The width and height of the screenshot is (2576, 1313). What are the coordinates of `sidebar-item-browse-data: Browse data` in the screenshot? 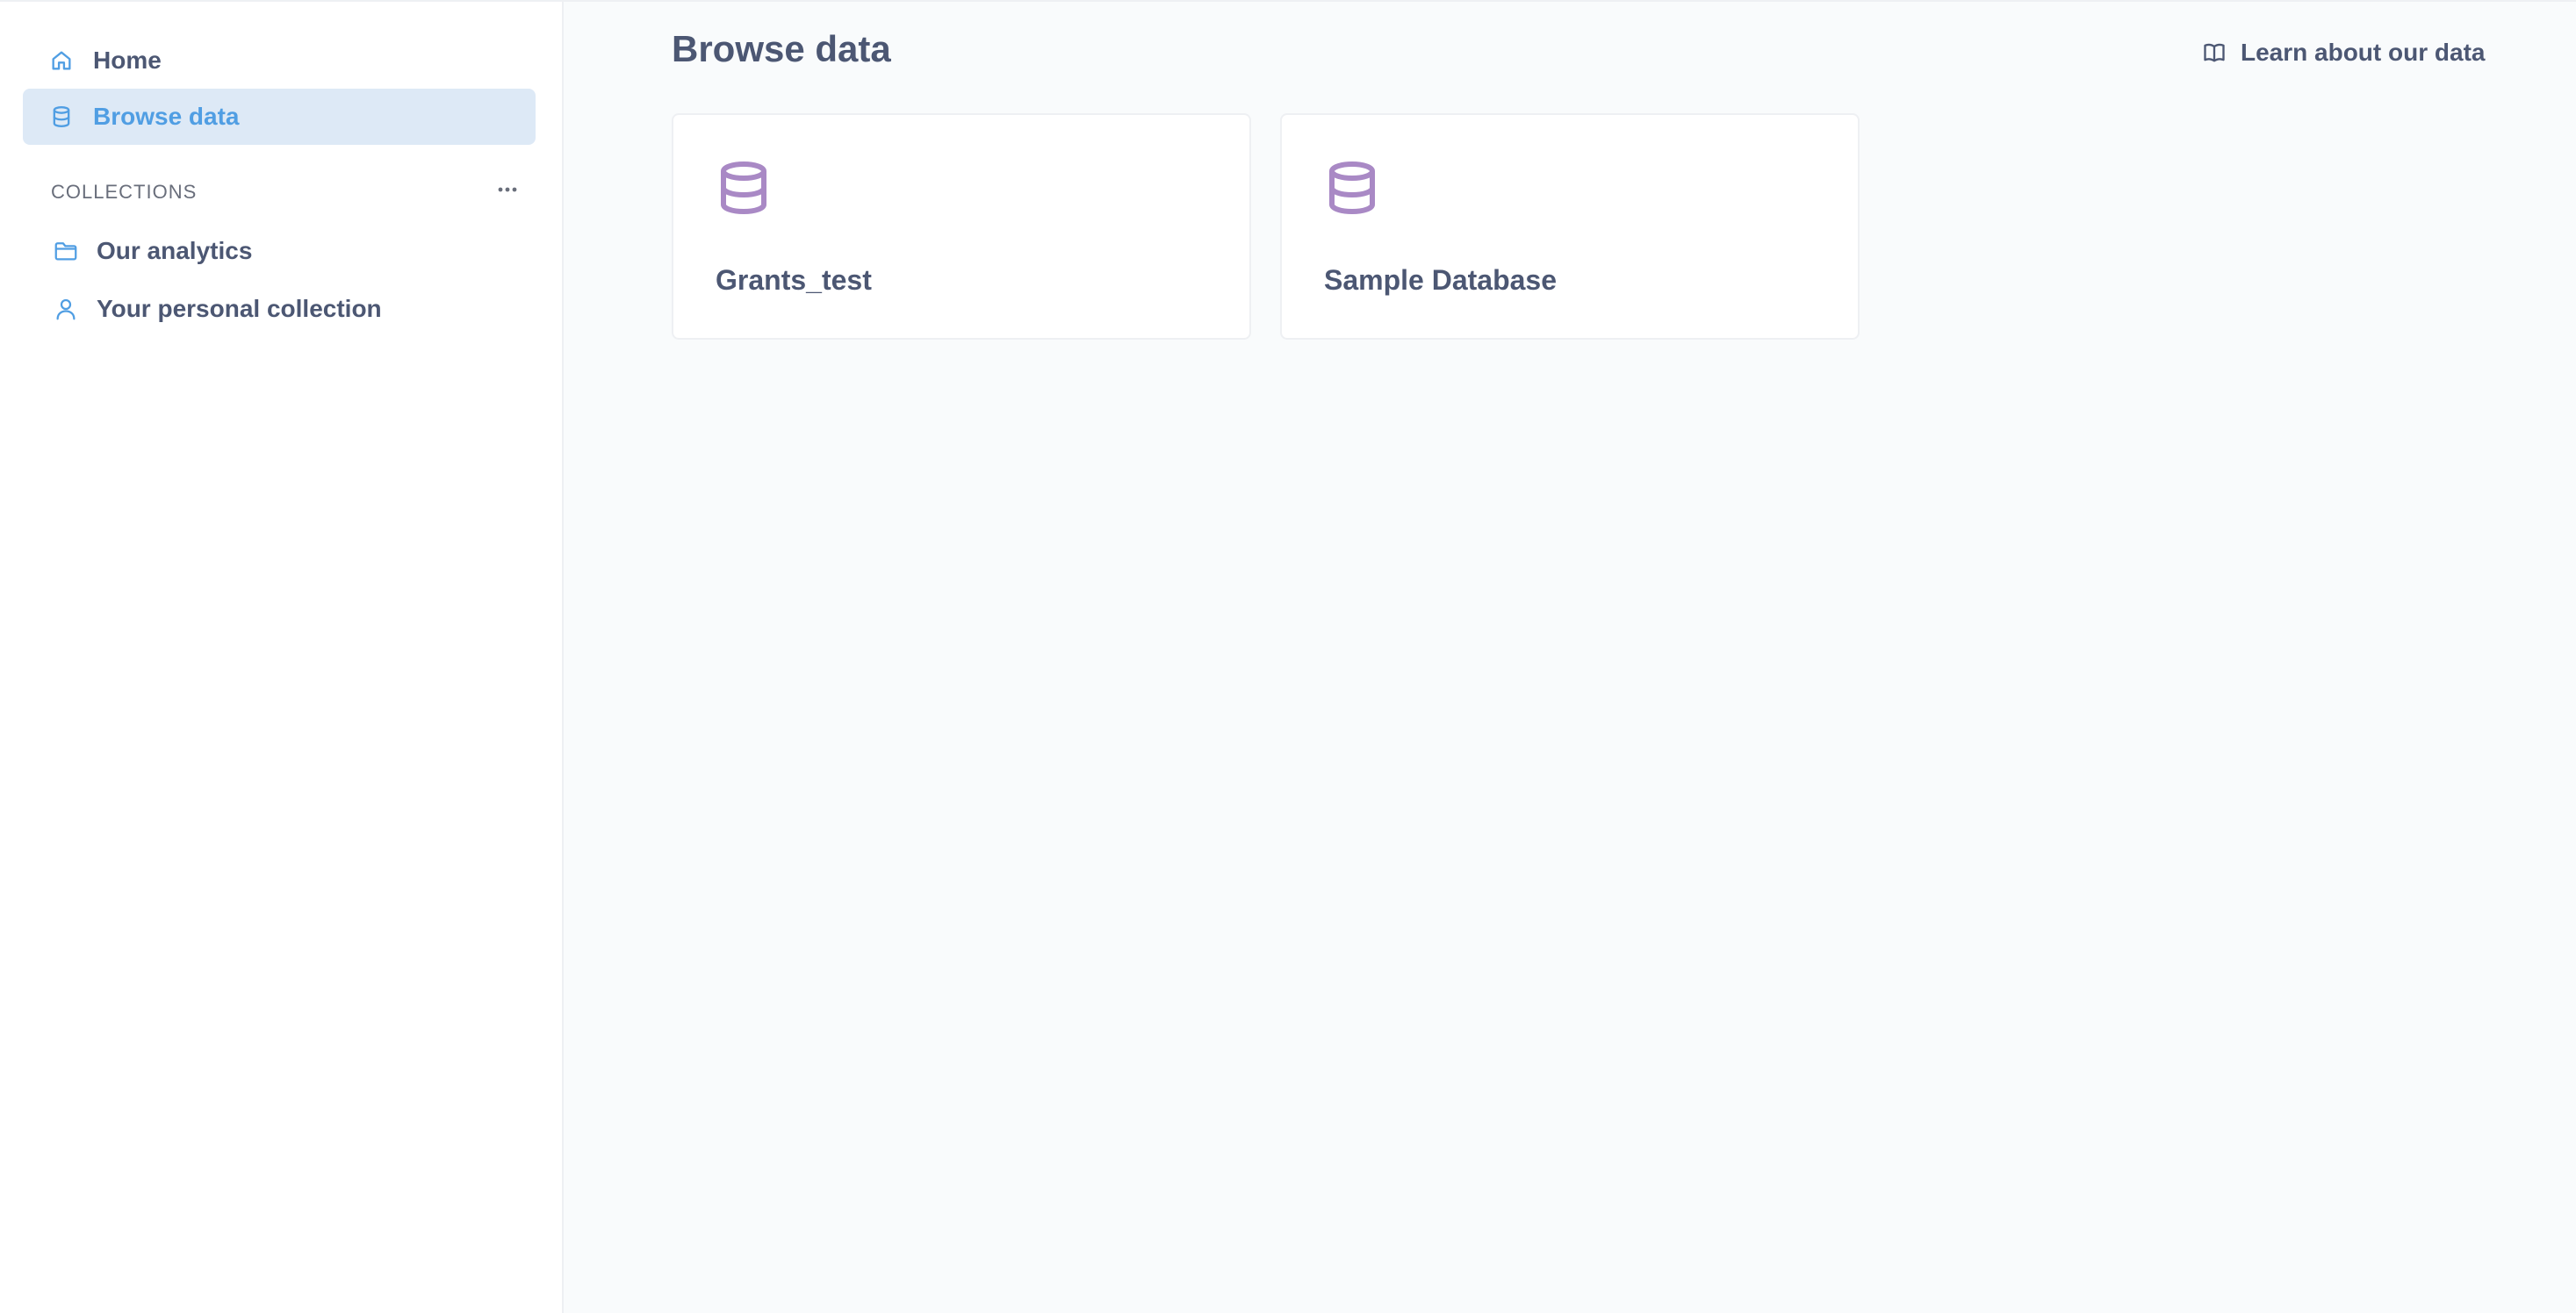 It's located at (279, 117).